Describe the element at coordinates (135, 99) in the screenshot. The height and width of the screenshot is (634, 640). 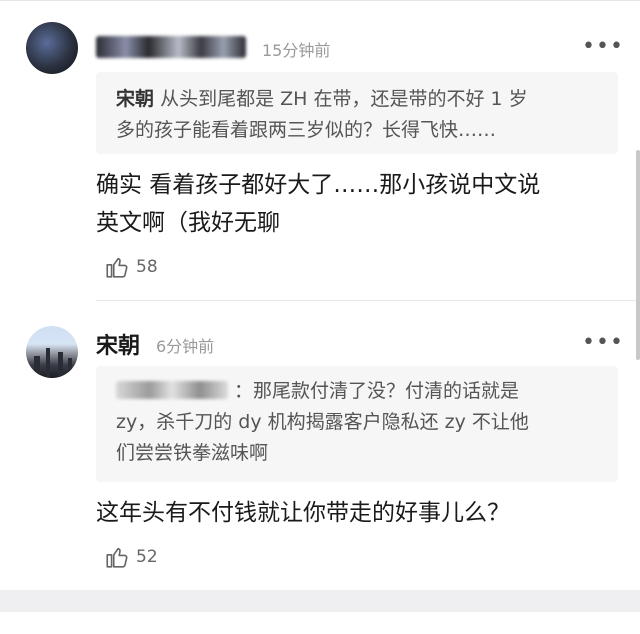
I see `quoted-user-name: 宋朝` at that location.